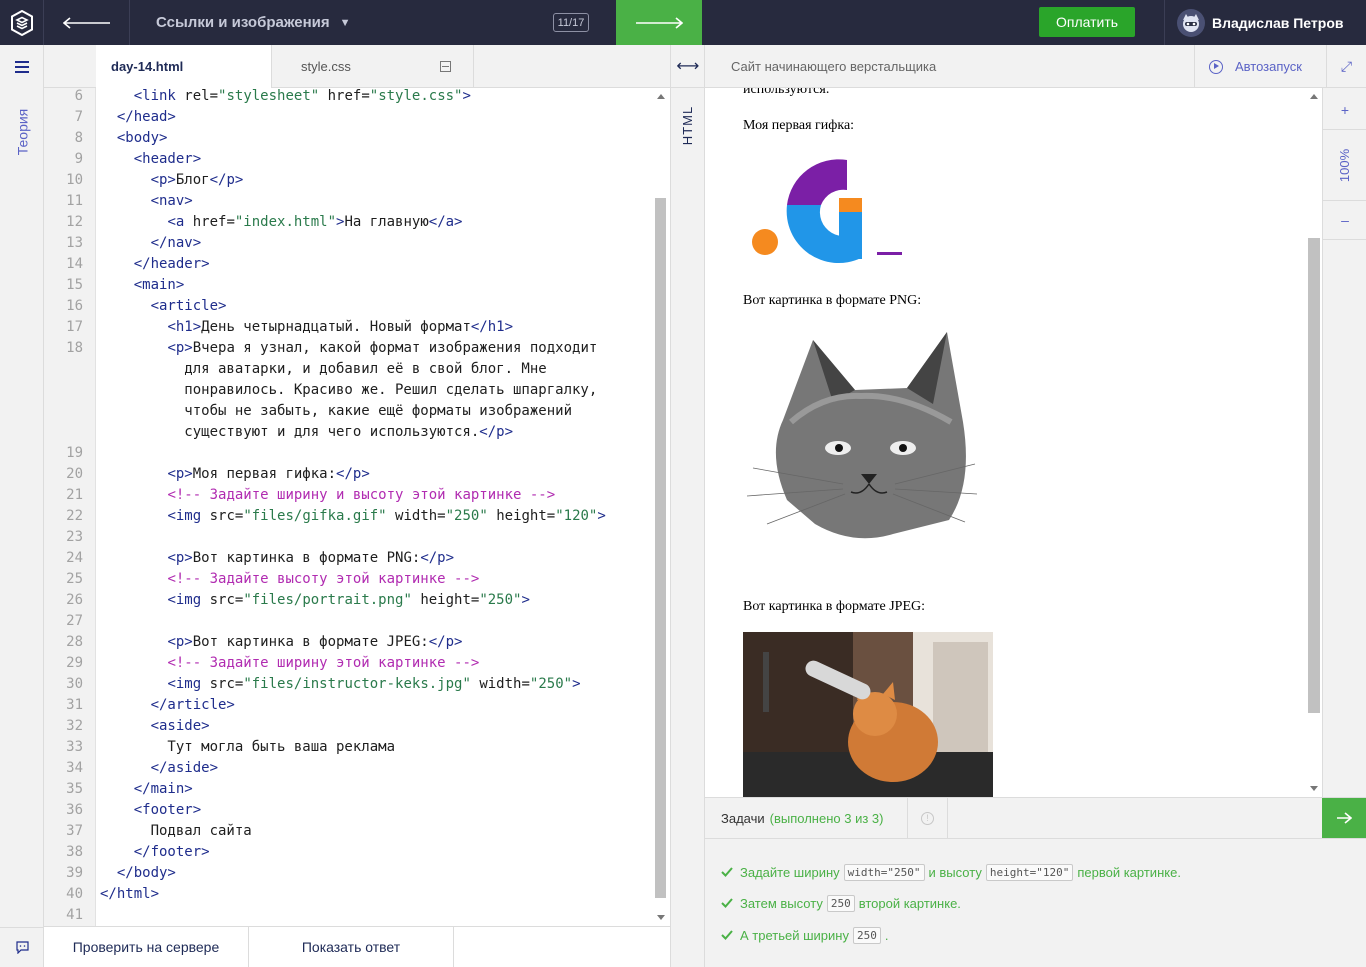 The image size is (1366, 967). What do you see at coordinates (1035, 818) in the screenshot?
I see `tasks-header: Задачи (выполнено 3 из 3) !` at bounding box center [1035, 818].